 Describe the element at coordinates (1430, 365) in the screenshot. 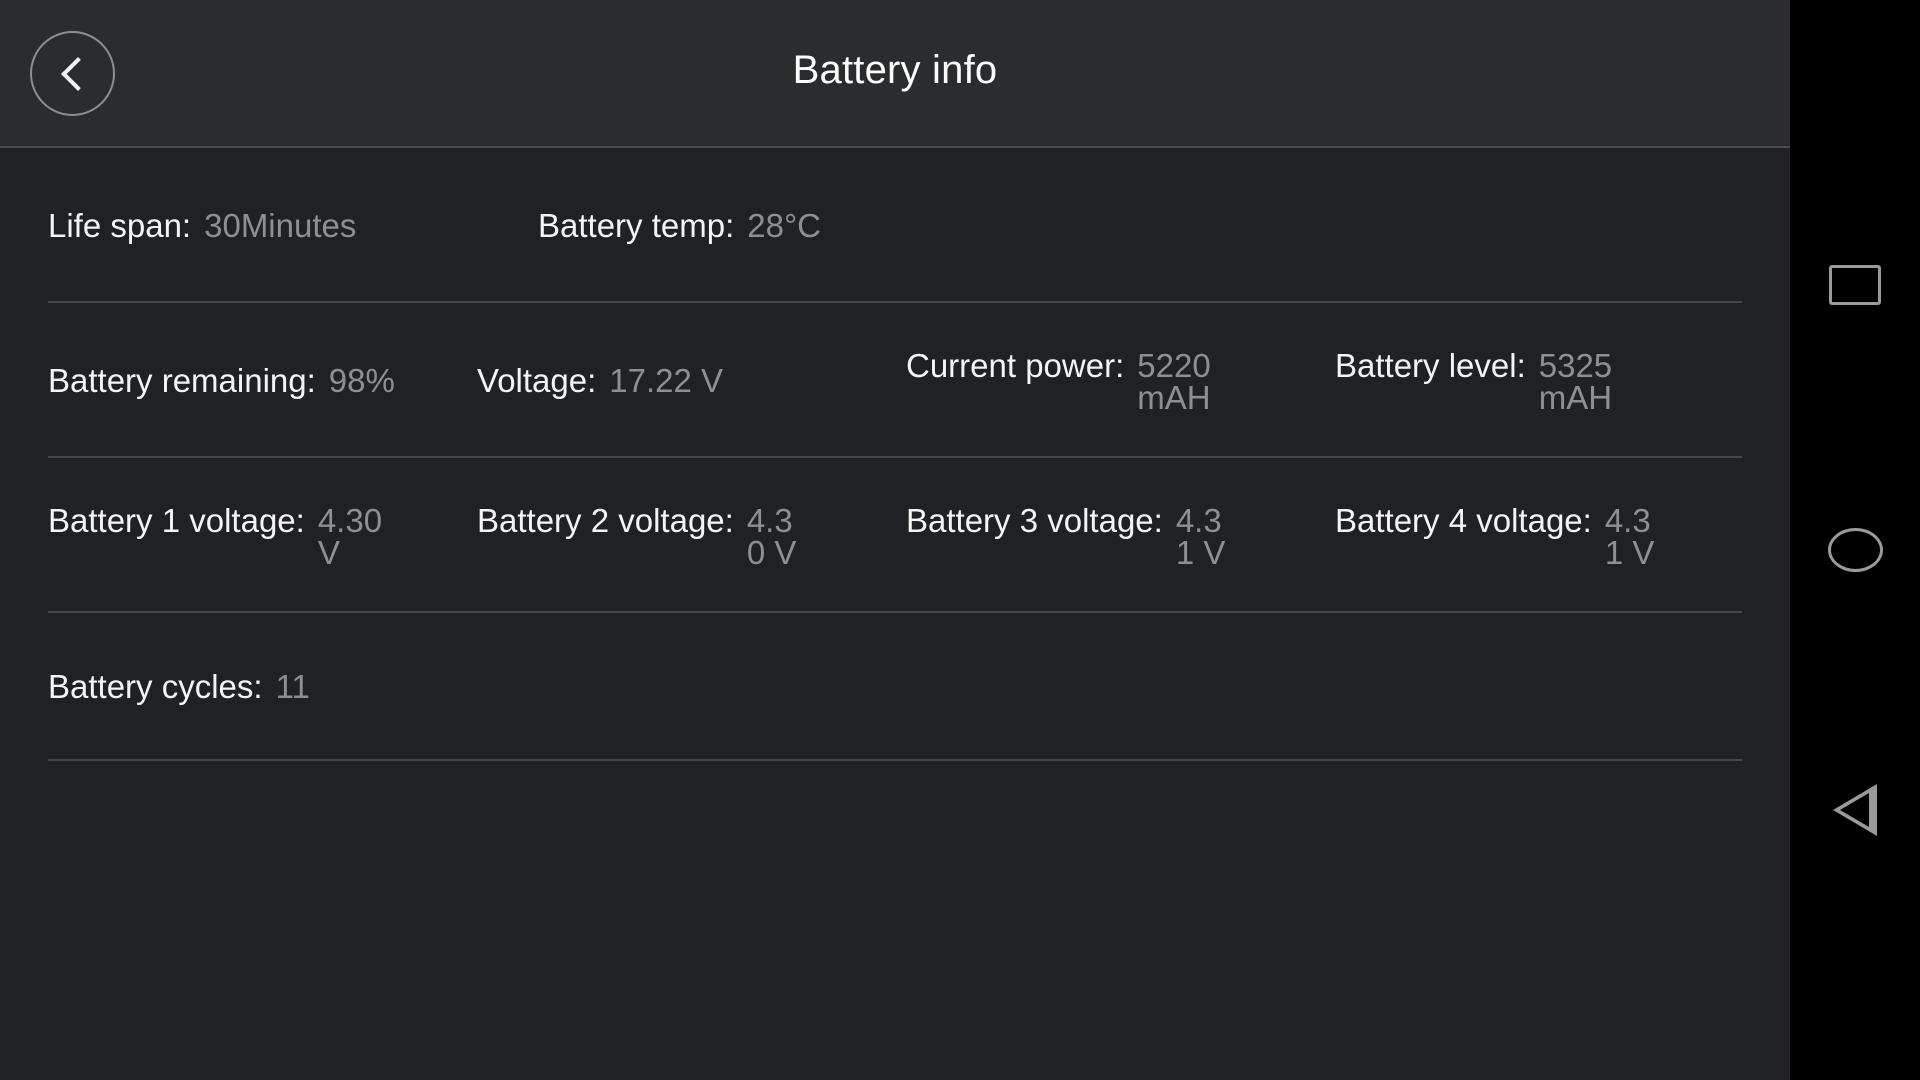

I see `field-label: Battery level:` at that location.